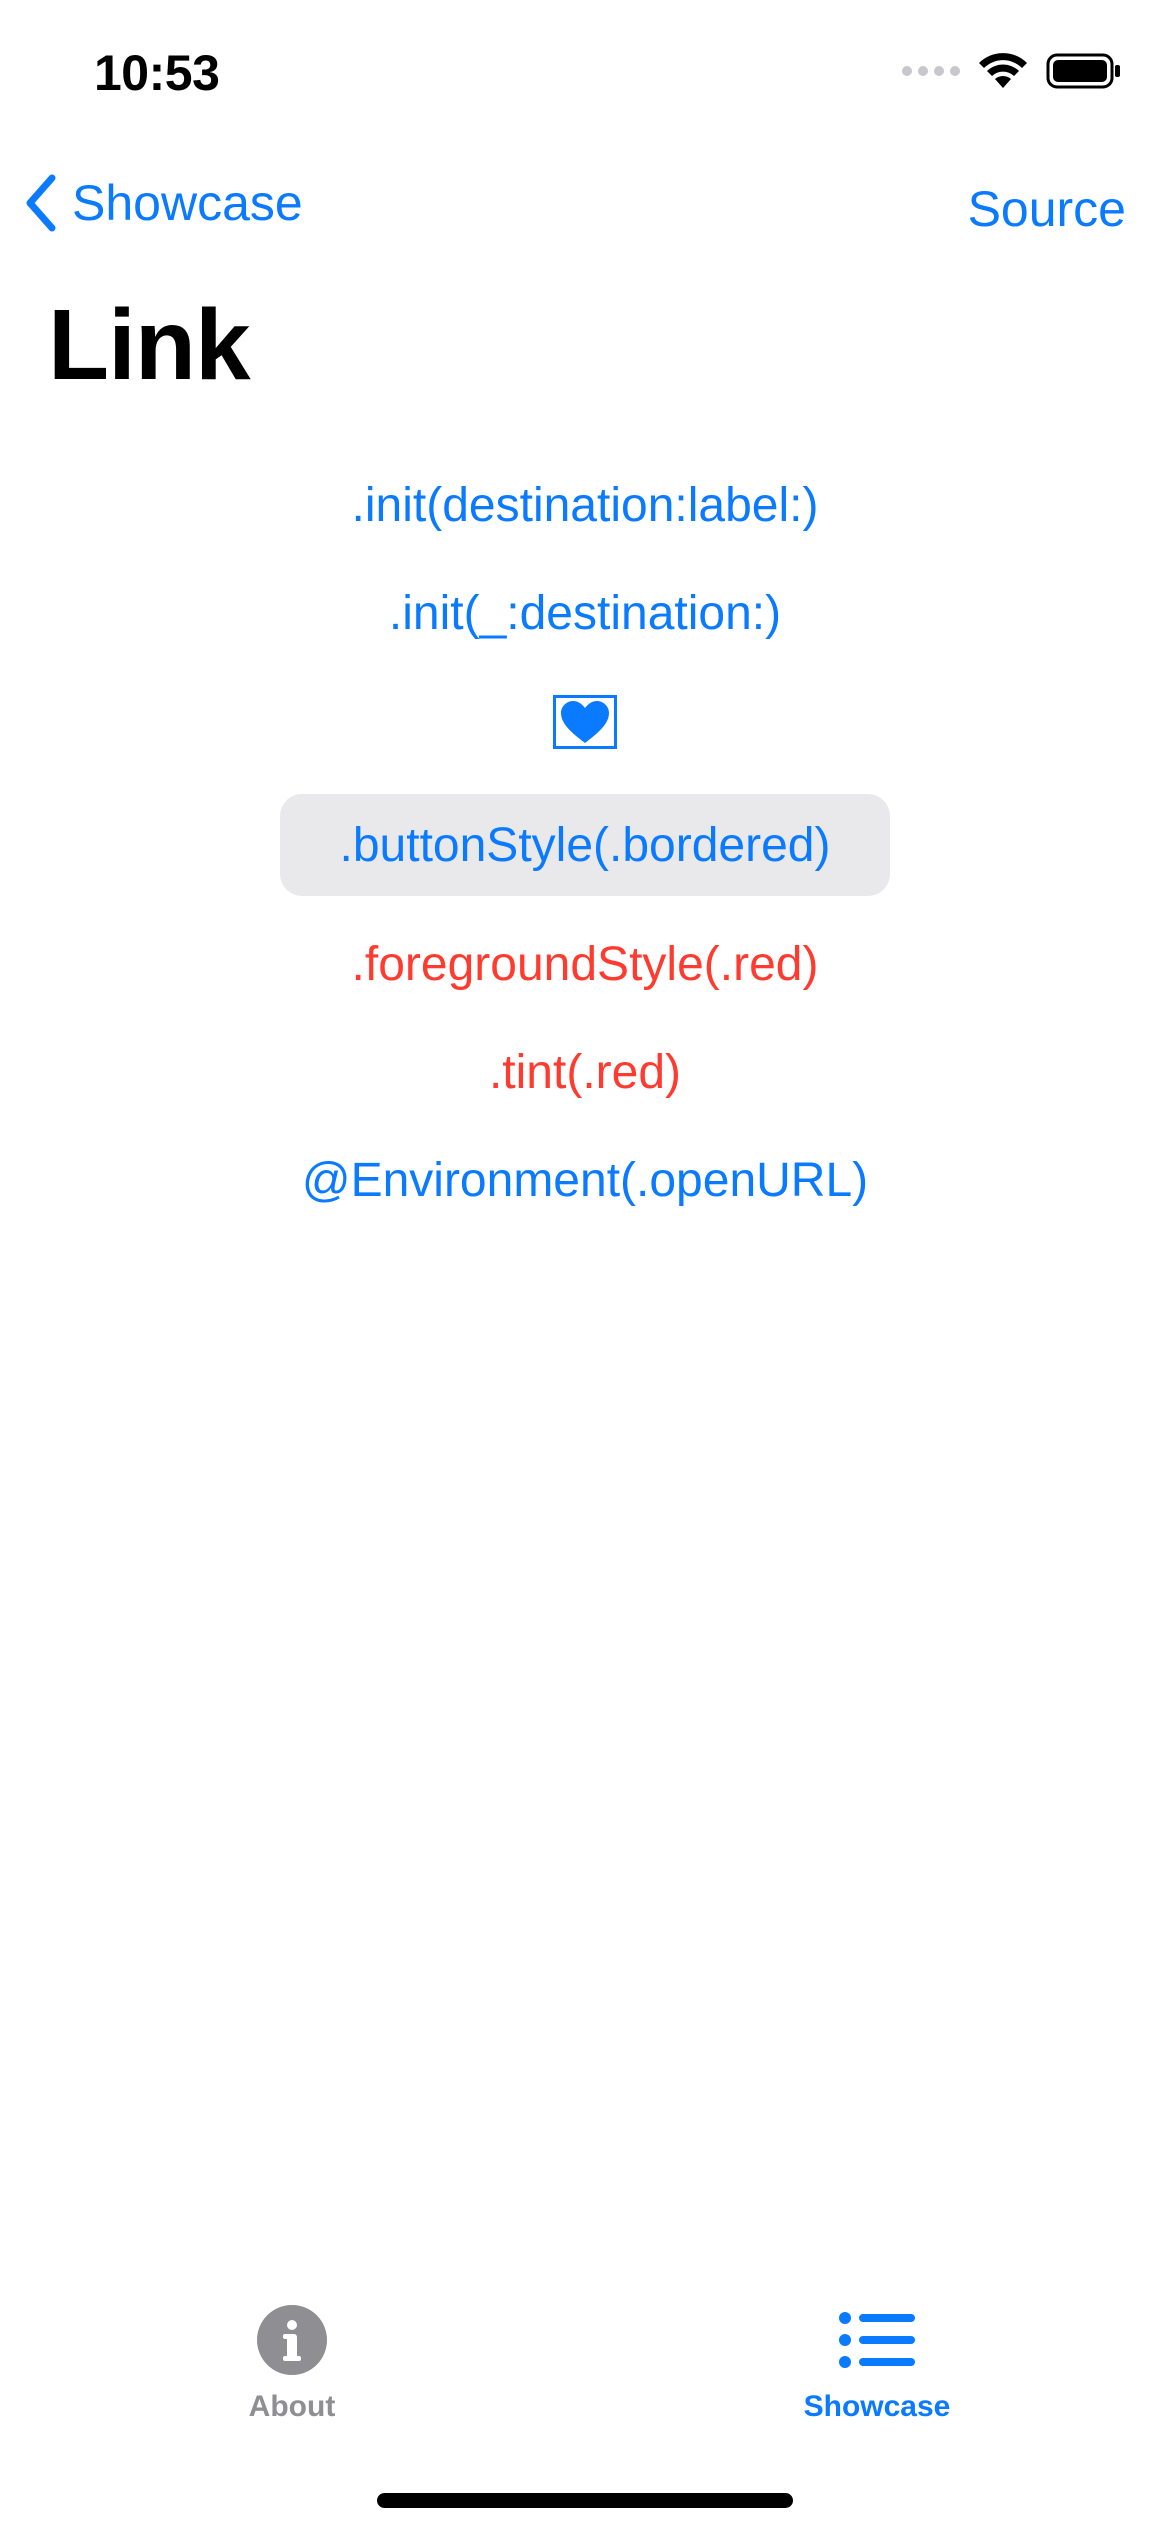 This screenshot has height=2532, width=1170. Describe the element at coordinates (585, 1072) in the screenshot. I see `link-tint-red: .tint(.red)` at that location.